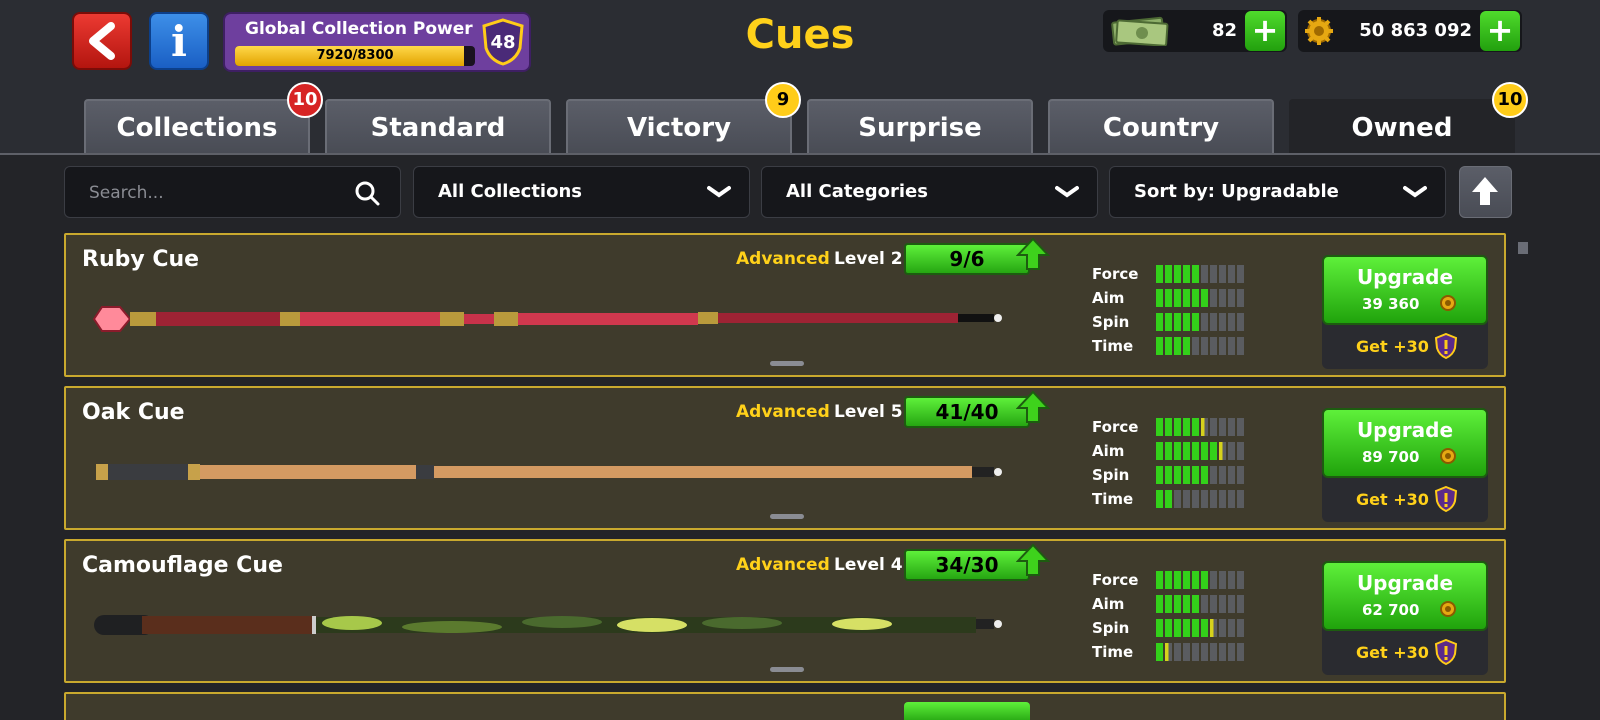  What do you see at coordinates (1236, 191) in the screenshot?
I see `sort-dropdown-value: Sort by: Upgradable` at bounding box center [1236, 191].